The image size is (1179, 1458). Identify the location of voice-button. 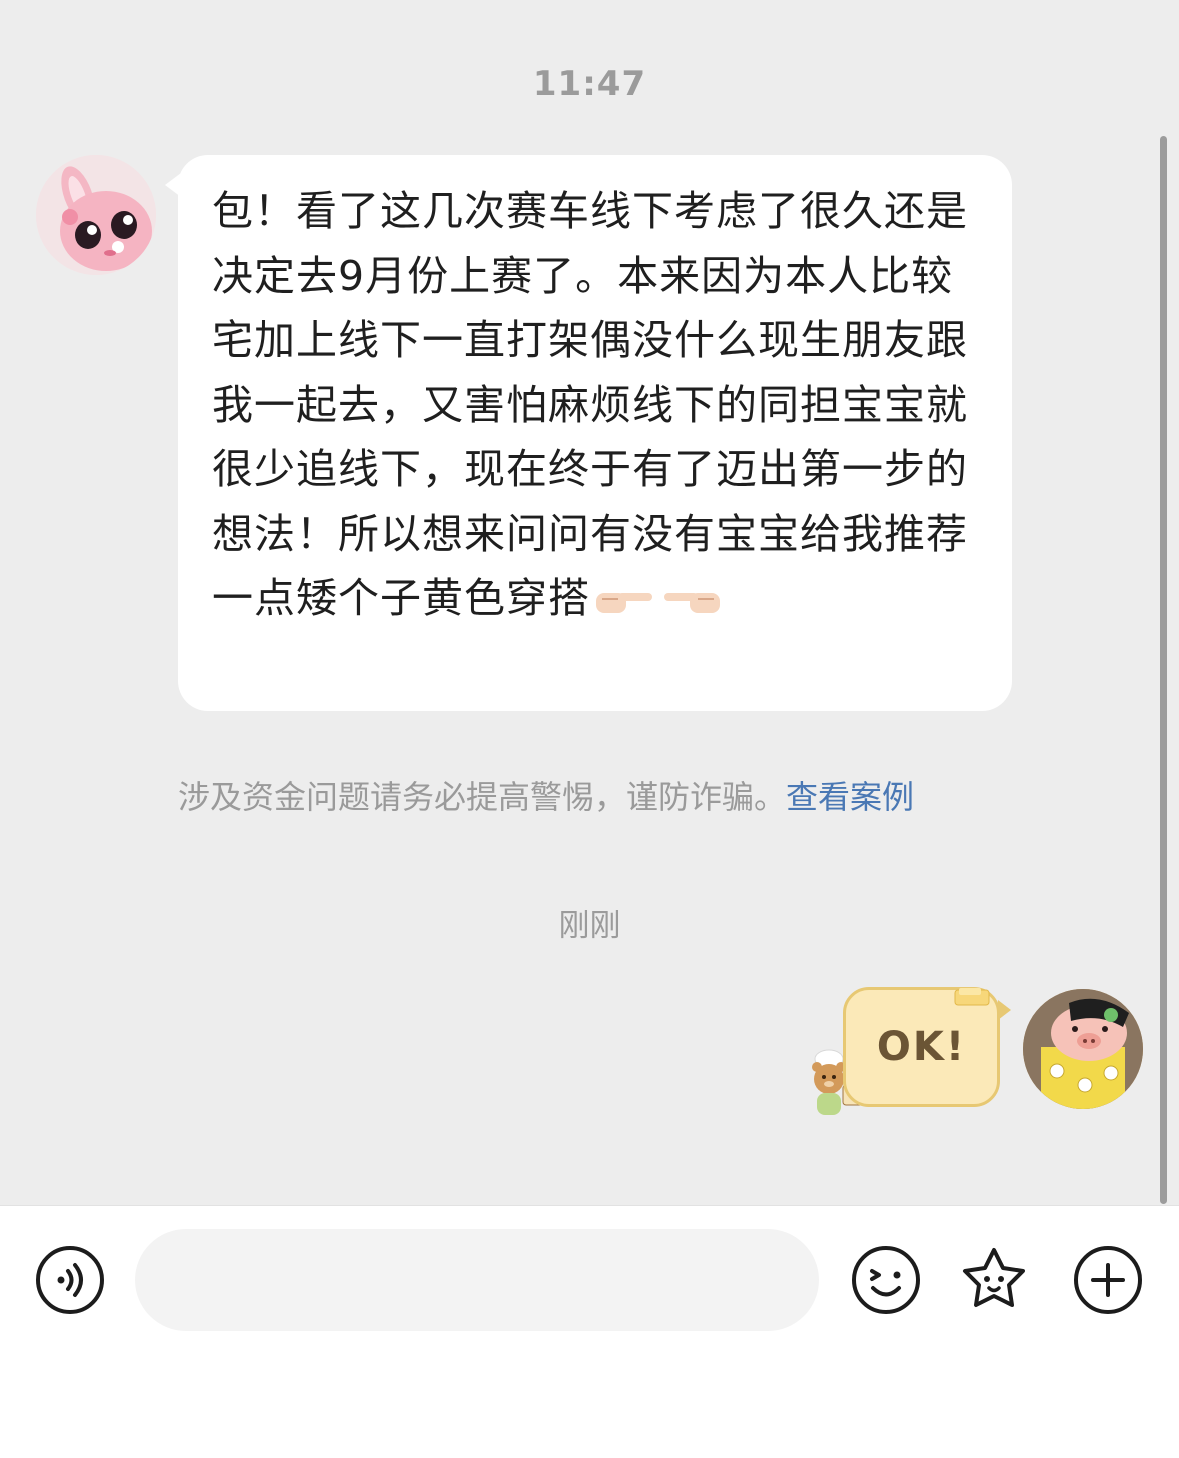
(70, 1280).